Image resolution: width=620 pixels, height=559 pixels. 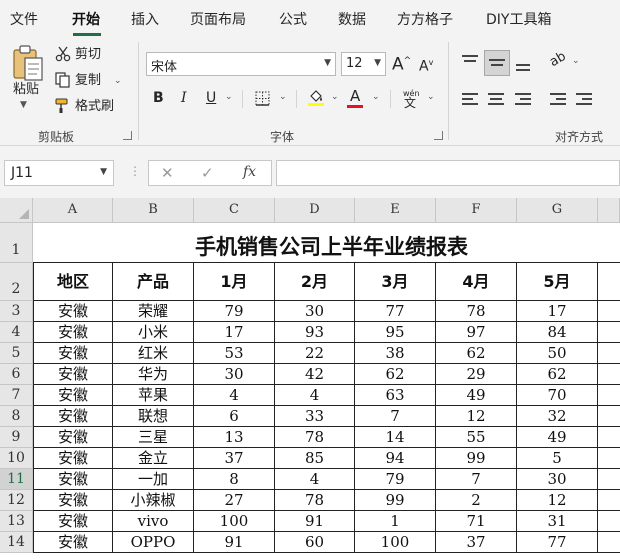 I want to click on tab-data: 数据, so click(x=352, y=19).